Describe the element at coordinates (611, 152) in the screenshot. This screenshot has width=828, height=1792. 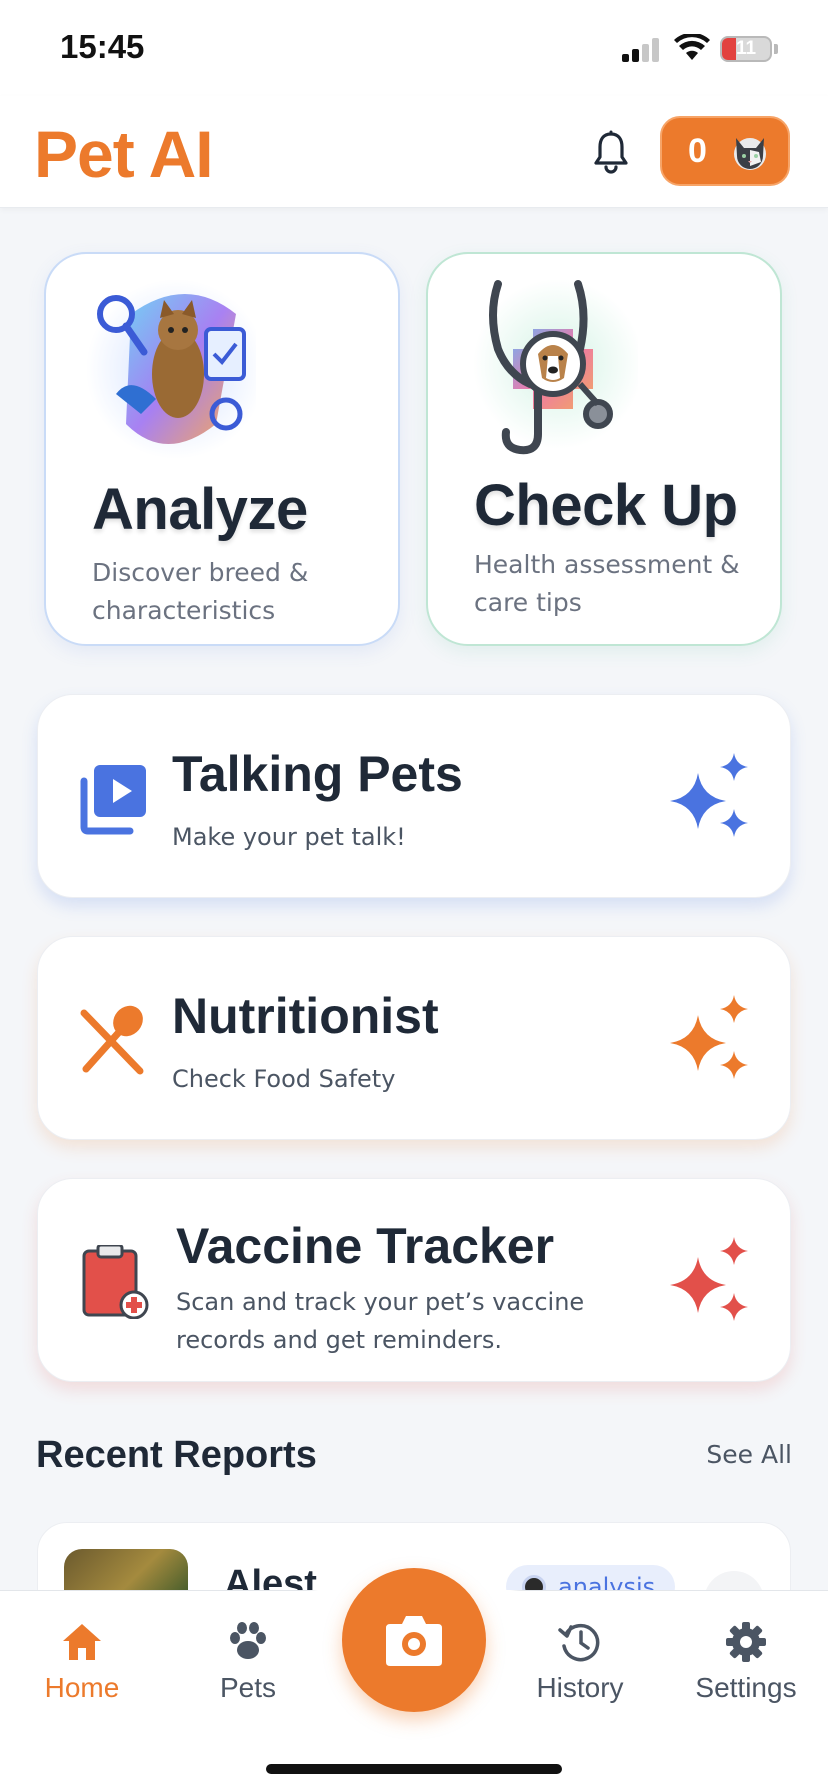
I see `notification-bell-icon` at that location.